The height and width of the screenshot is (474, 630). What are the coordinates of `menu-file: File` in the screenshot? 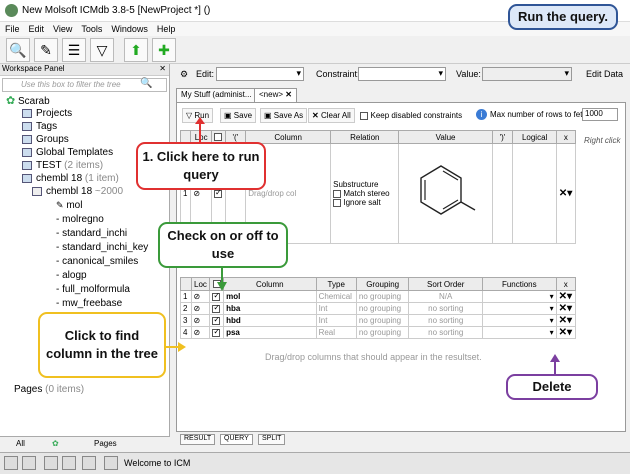 It's located at (12, 29).